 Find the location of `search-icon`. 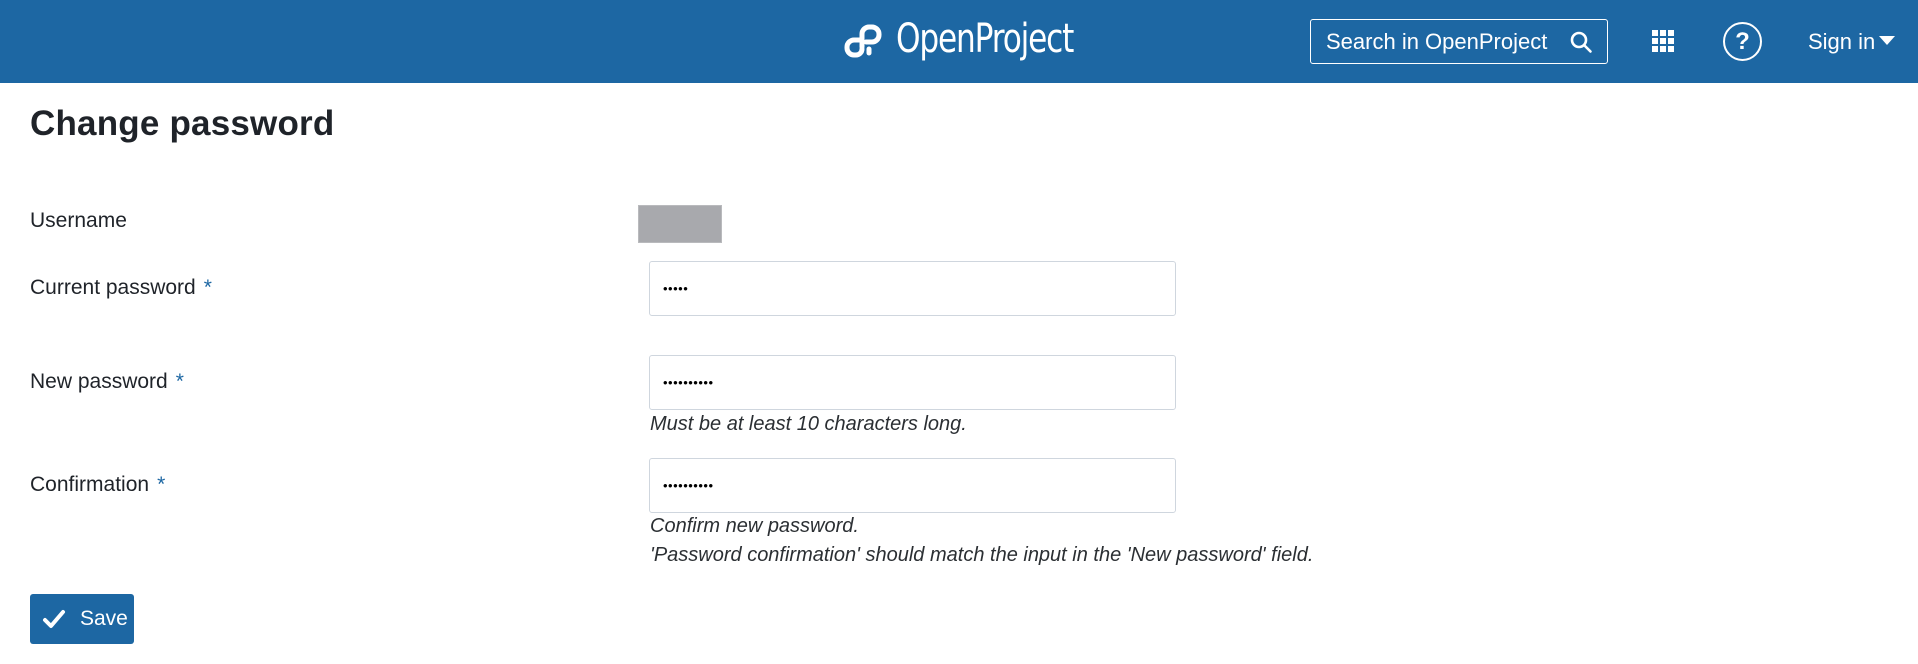

search-icon is located at coordinates (1581, 42).